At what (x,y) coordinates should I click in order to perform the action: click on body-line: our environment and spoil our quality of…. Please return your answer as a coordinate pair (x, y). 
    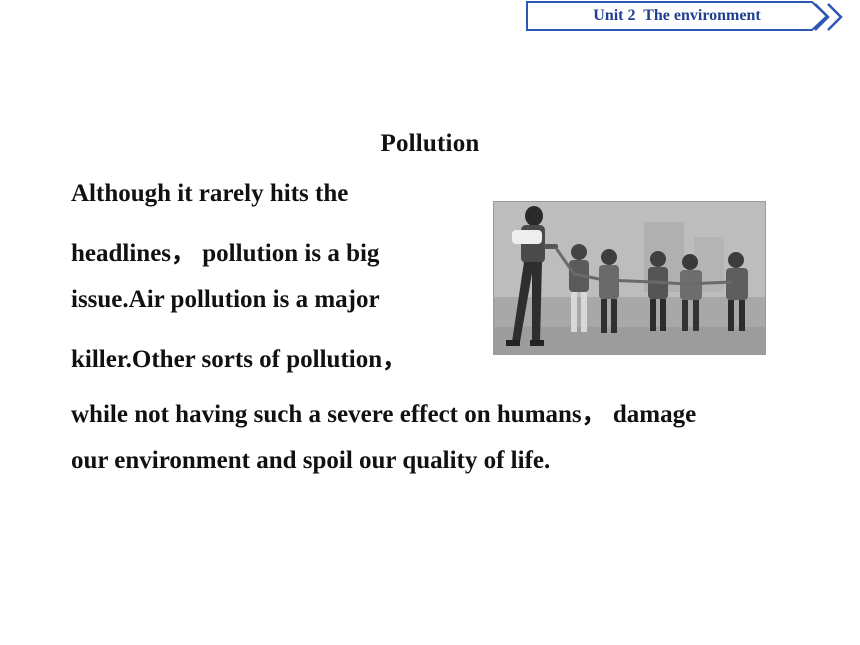
    Looking at the image, I should click on (311, 460).